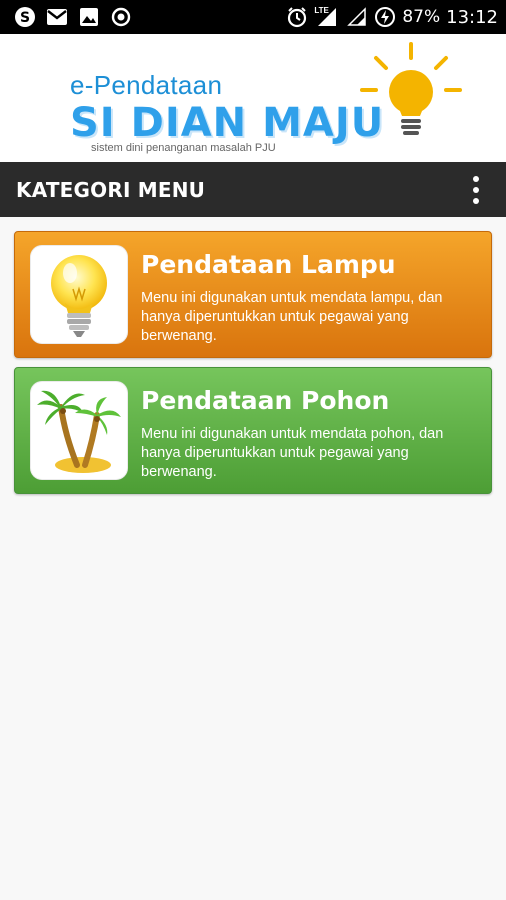 This screenshot has height=900, width=506. What do you see at coordinates (111, 189) in the screenshot?
I see `toolbar-title: KATEGORI MENU` at bounding box center [111, 189].